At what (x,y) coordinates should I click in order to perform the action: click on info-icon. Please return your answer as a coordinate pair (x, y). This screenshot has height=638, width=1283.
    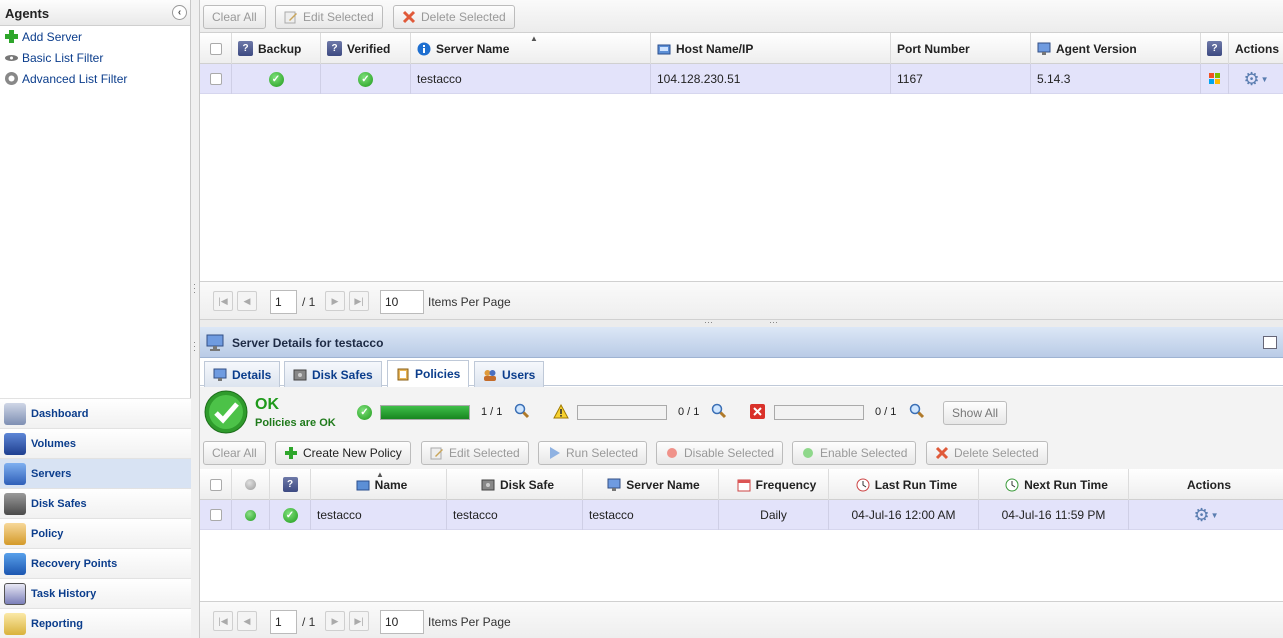
    Looking at the image, I should click on (424, 49).